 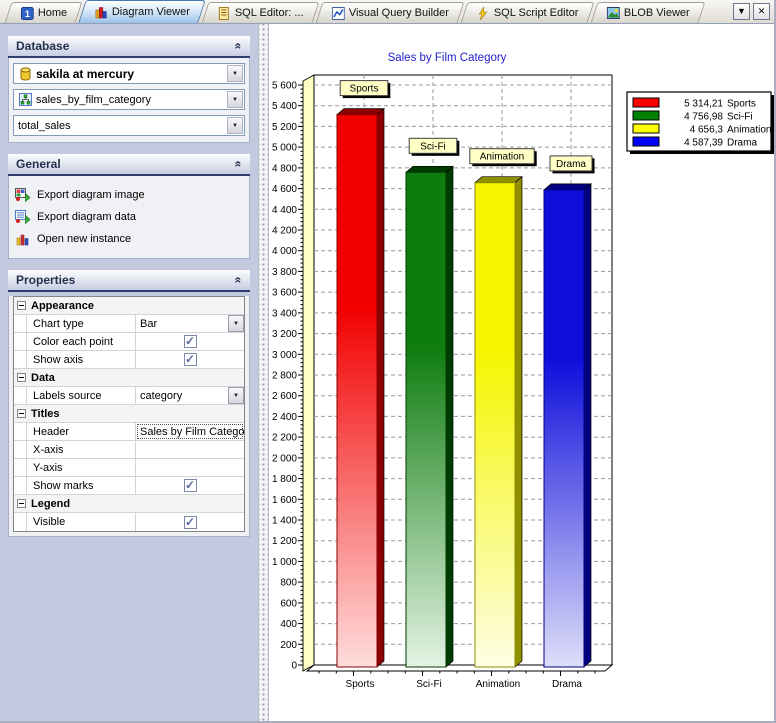 I want to click on svg-text: 4 000, so click(x=284, y=251).